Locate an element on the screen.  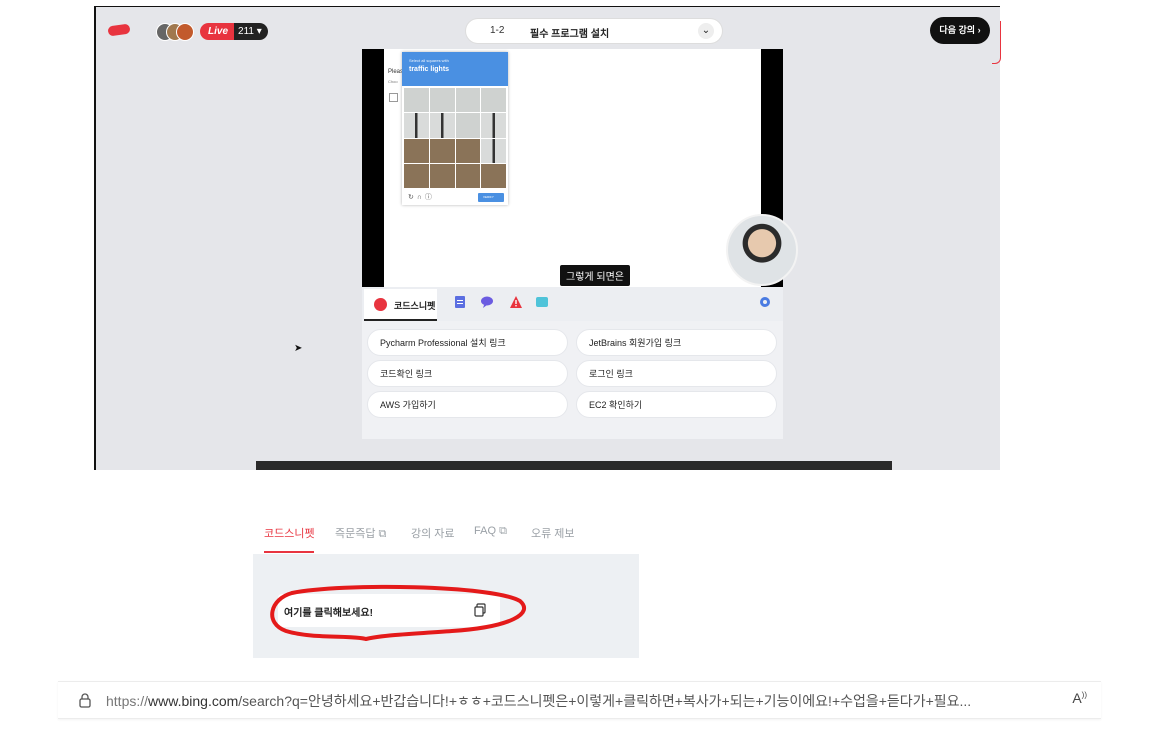
tab-instant-qa-label: 즉문즉답 is located at coordinates (355, 534).